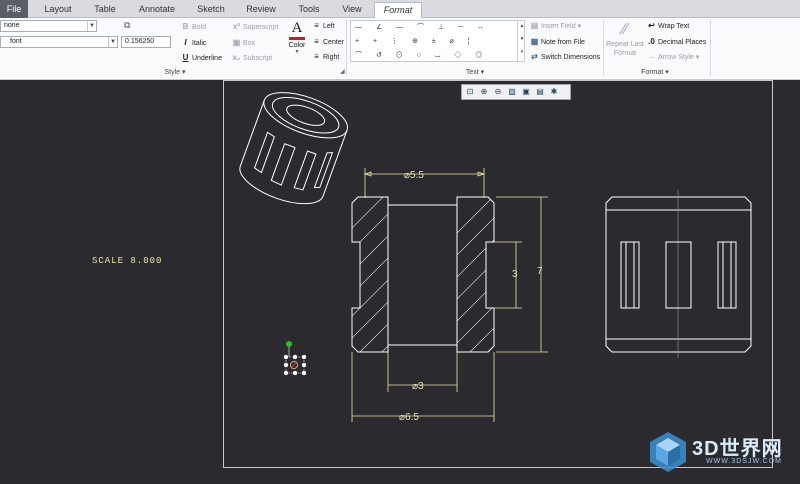  What do you see at coordinates (508, 275) in the screenshot?
I see `dimension-hole: 3` at bounding box center [508, 275].